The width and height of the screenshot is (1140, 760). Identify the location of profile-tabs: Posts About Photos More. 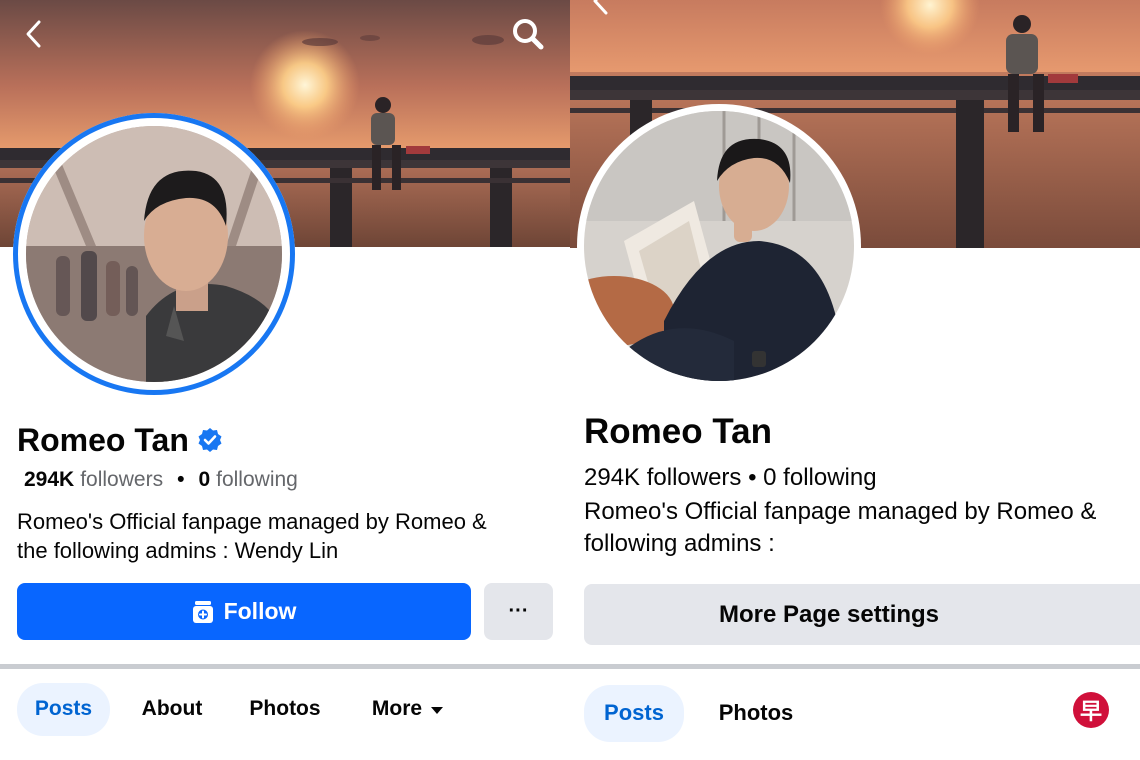
(285, 709).